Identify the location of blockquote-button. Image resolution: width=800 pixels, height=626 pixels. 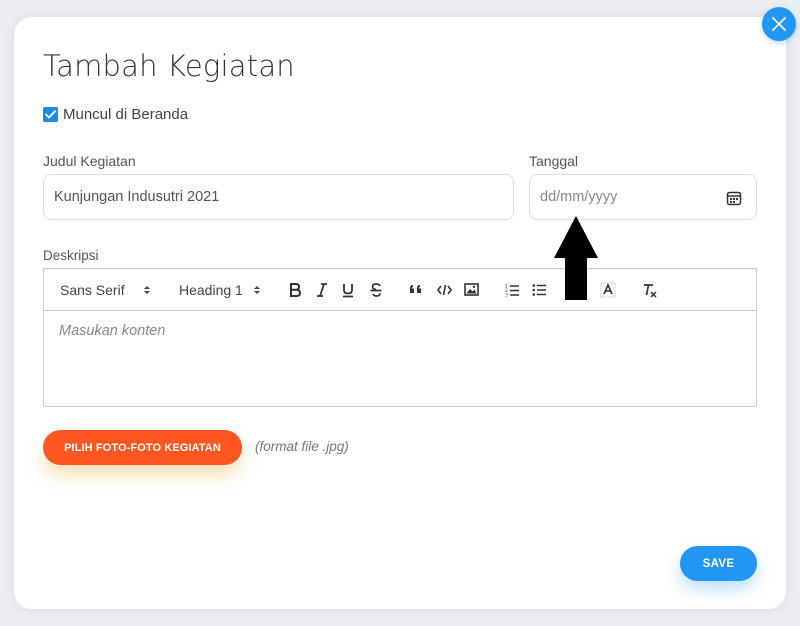
(416, 289).